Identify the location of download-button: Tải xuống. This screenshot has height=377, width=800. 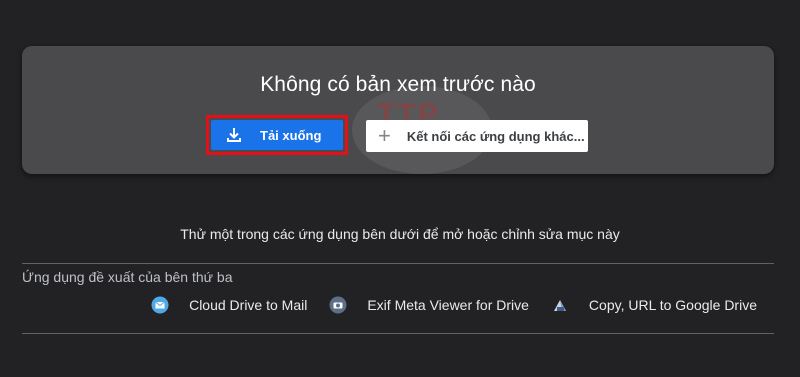
(277, 135).